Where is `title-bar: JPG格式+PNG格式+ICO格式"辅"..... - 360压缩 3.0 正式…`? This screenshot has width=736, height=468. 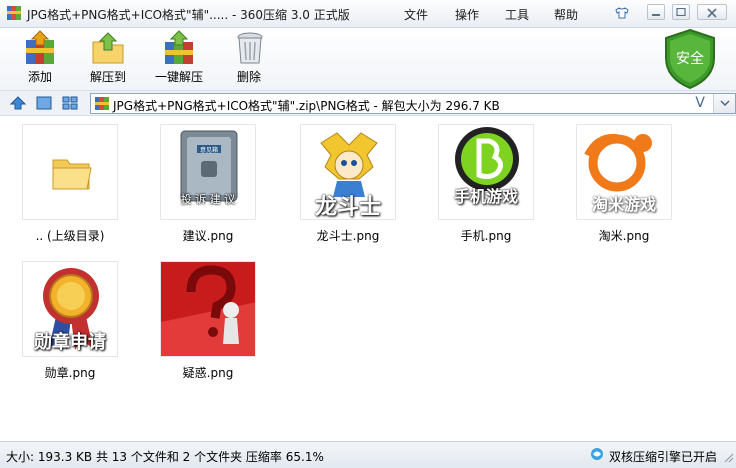 title-bar: JPG格式+PNG格式+ICO格式"辅"..... - 360压缩 3.0 正式… is located at coordinates (368, 14).